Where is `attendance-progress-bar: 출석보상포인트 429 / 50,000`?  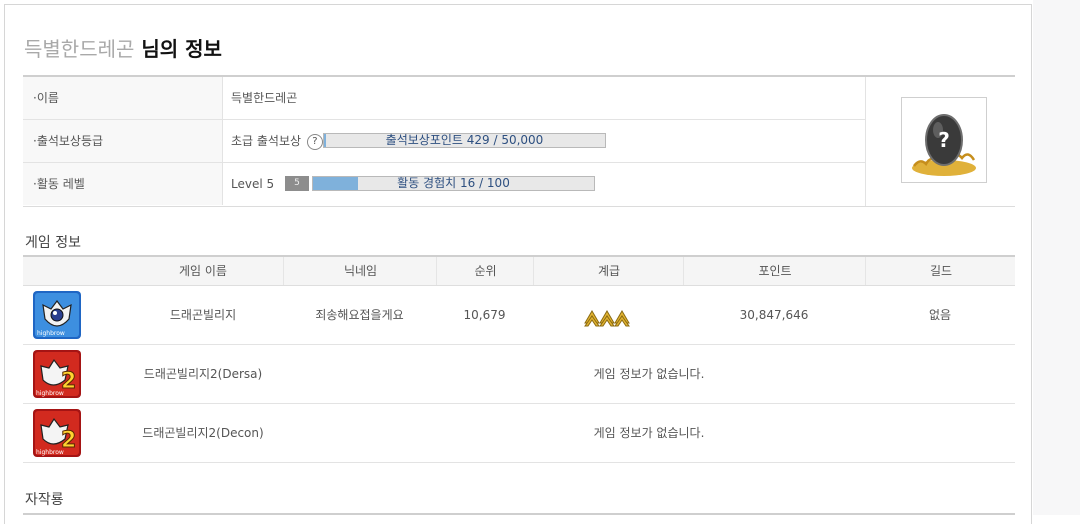 attendance-progress-bar: 출석보상포인트 429 / 50,000 is located at coordinates (464, 140).